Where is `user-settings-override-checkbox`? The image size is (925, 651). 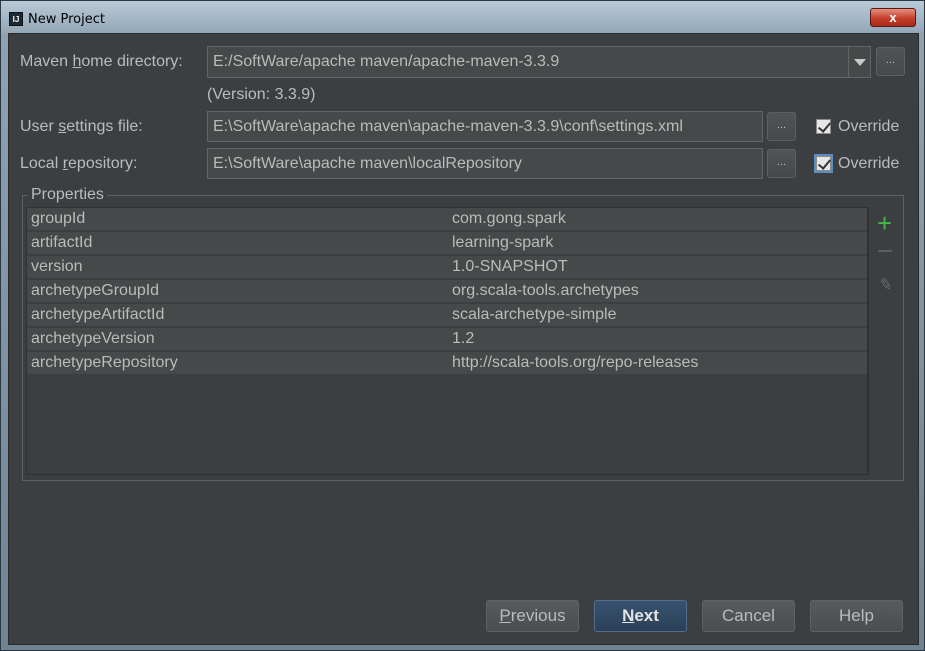 user-settings-override-checkbox is located at coordinates (823, 126).